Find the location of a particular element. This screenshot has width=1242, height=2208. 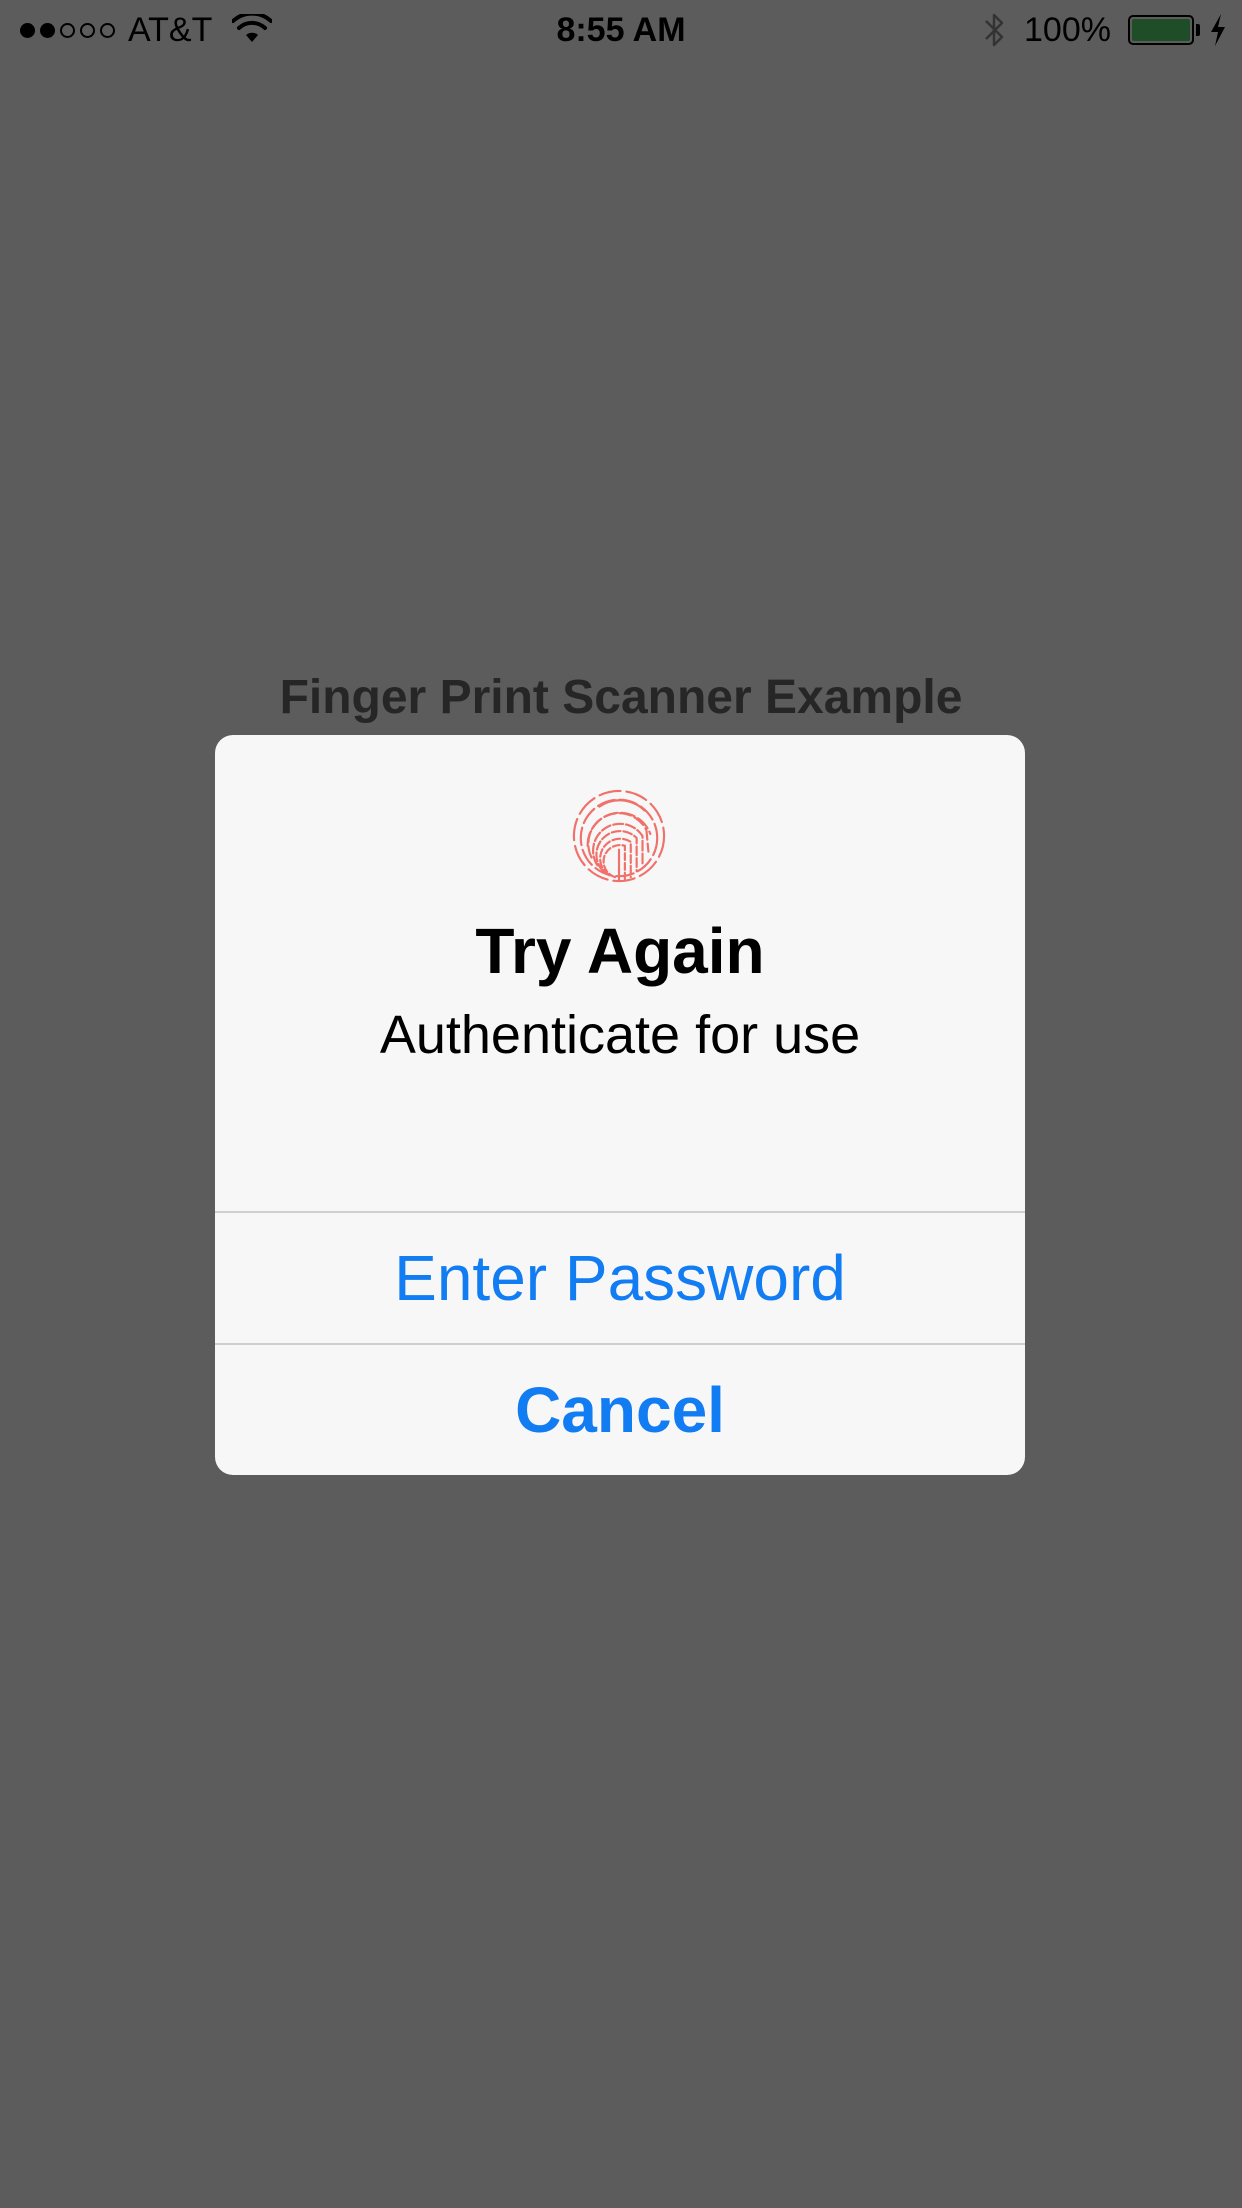

fingerprint-icon is located at coordinates (619, 836).